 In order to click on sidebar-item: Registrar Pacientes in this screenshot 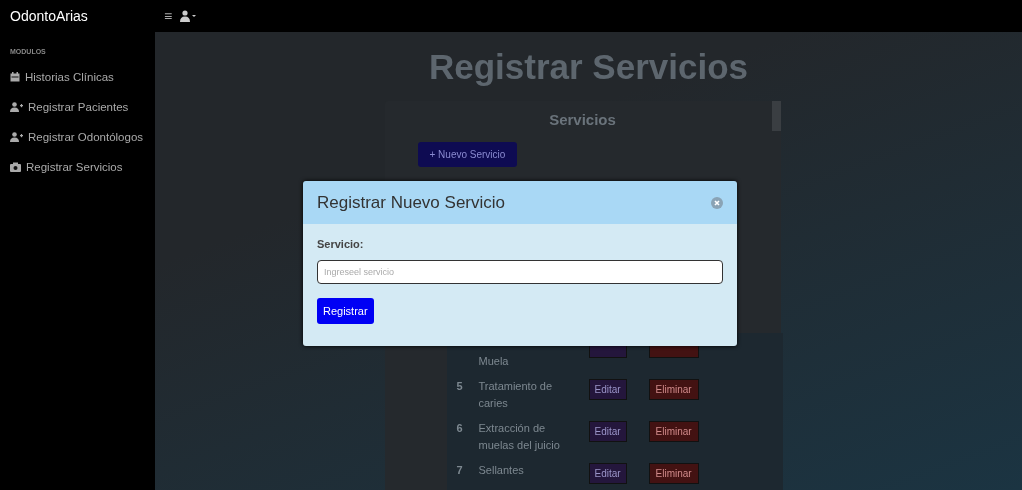, I will do `click(77, 116)`.